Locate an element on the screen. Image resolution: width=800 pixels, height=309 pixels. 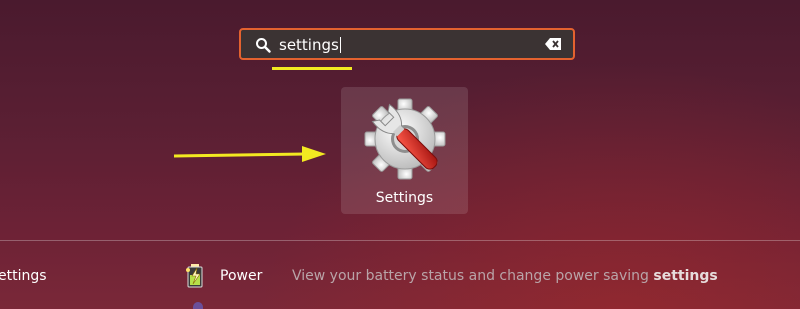
settings-app-tile: Settings is located at coordinates (404, 150).